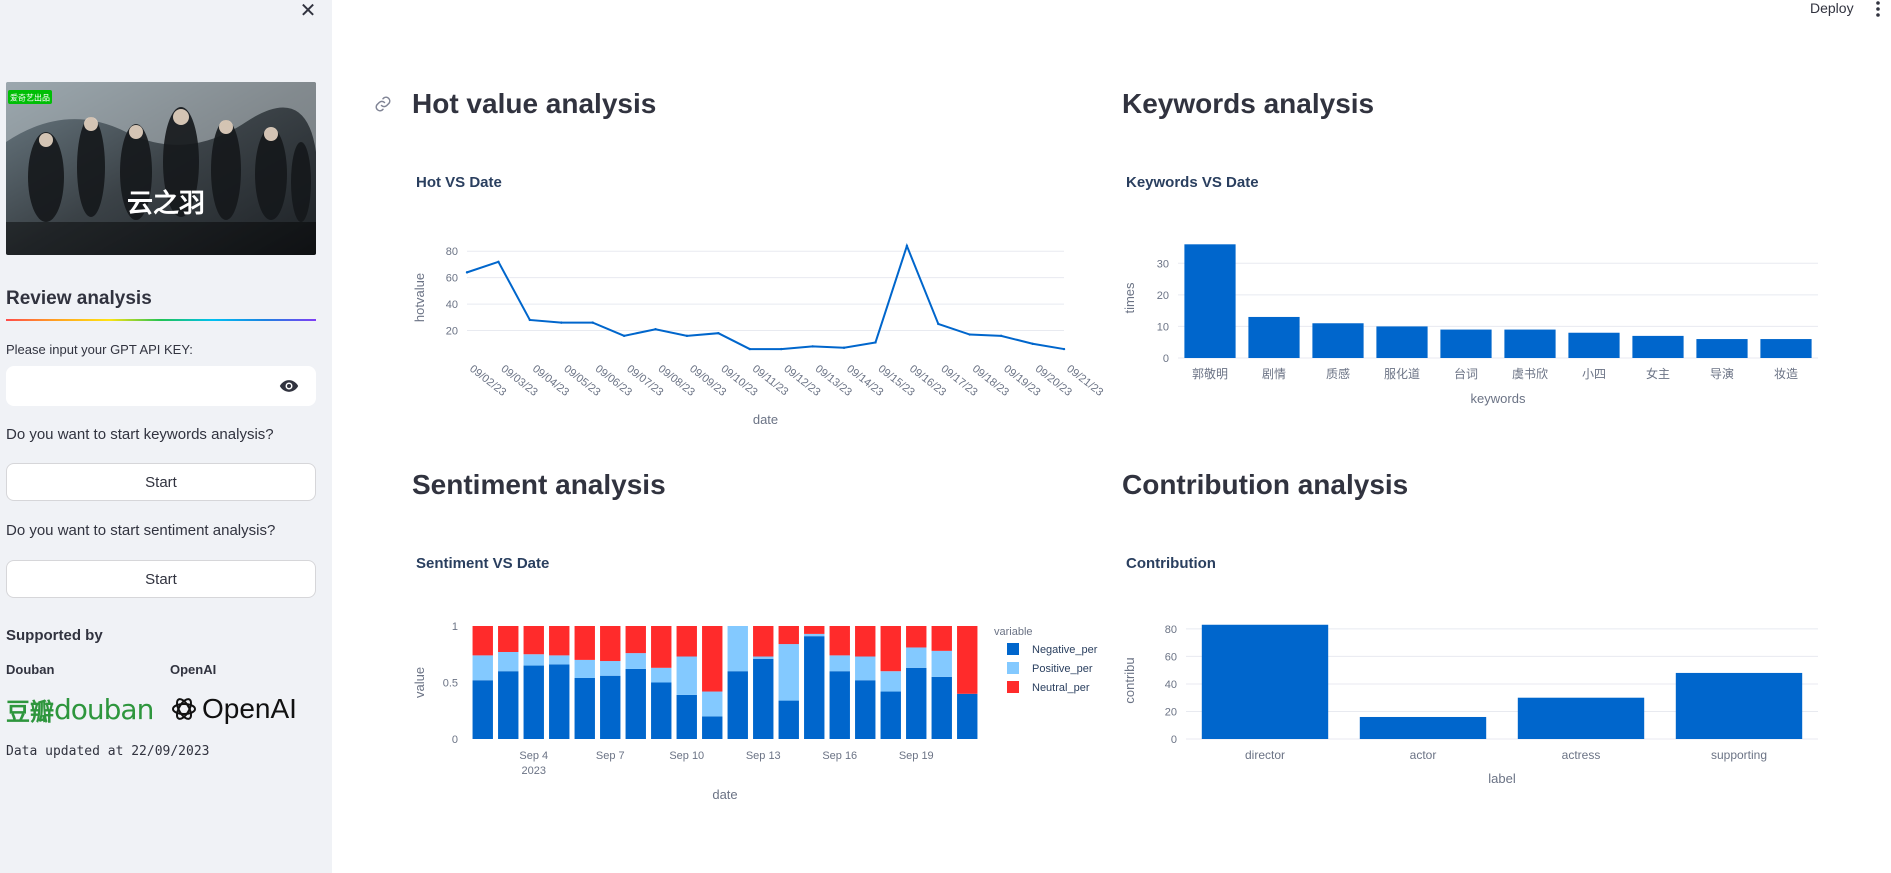 The height and width of the screenshot is (873, 1891). What do you see at coordinates (79, 298) in the screenshot?
I see `sidebar-title: Review analysis` at bounding box center [79, 298].